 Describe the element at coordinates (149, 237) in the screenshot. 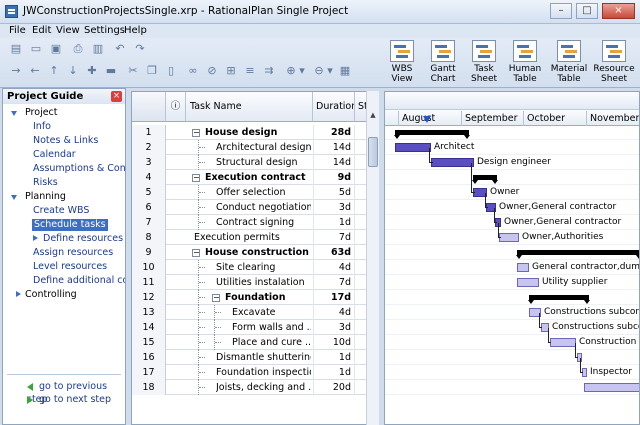

I see `row-number: 8` at that location.